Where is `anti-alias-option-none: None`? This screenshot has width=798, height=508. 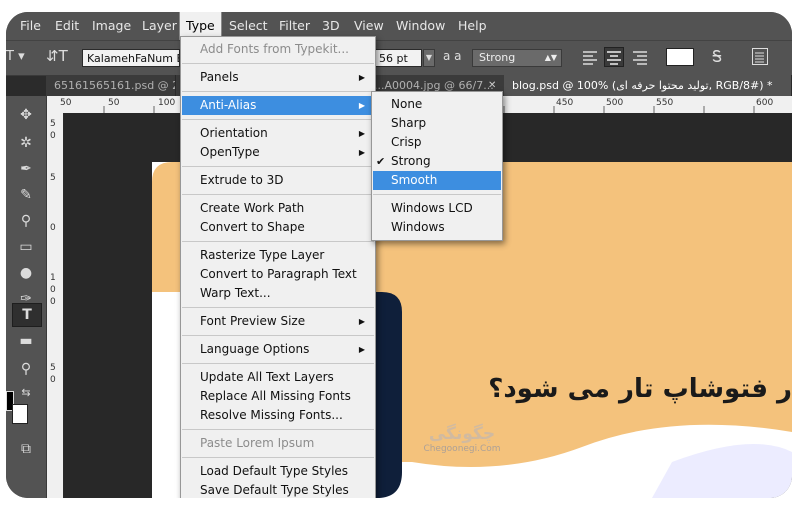 anti-alias-option-none: None is located at coordinates (437, 104).